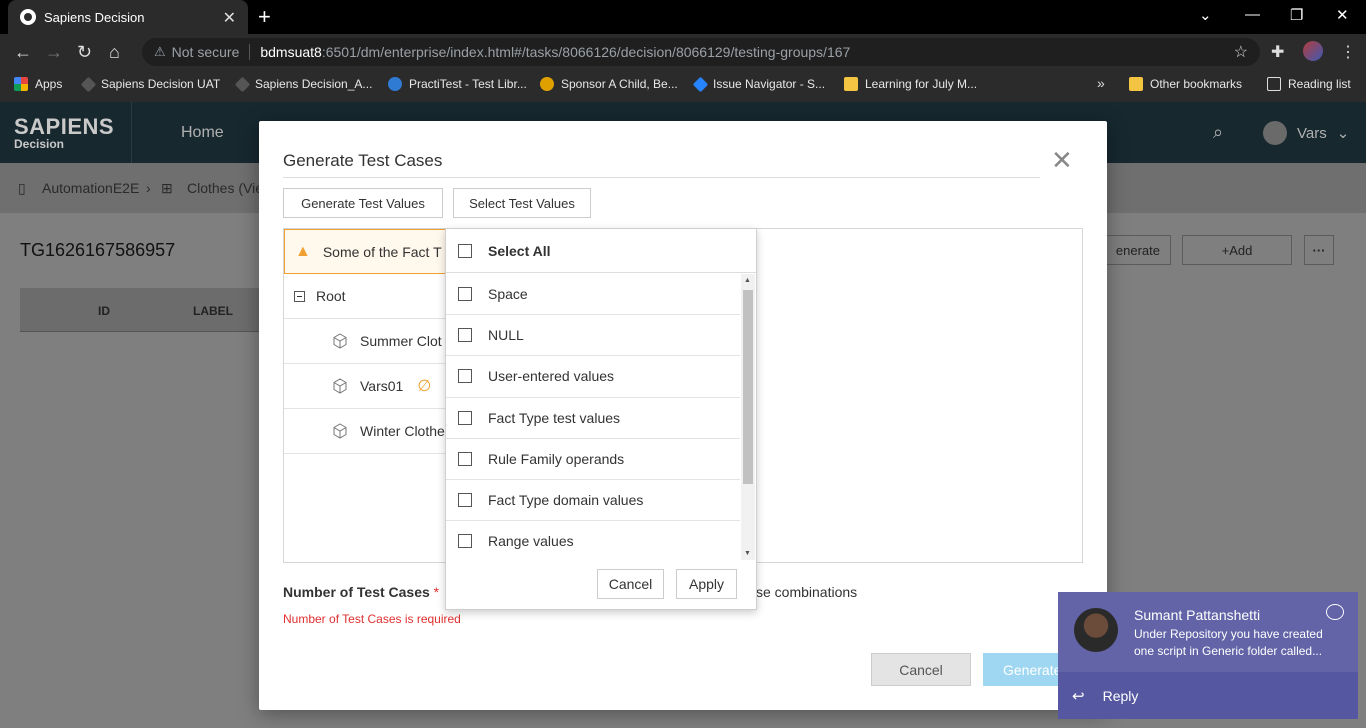  Describe the element at coordinates (291, 52) in the screenshot. I see `url-host: bdmsuat8` at that location.